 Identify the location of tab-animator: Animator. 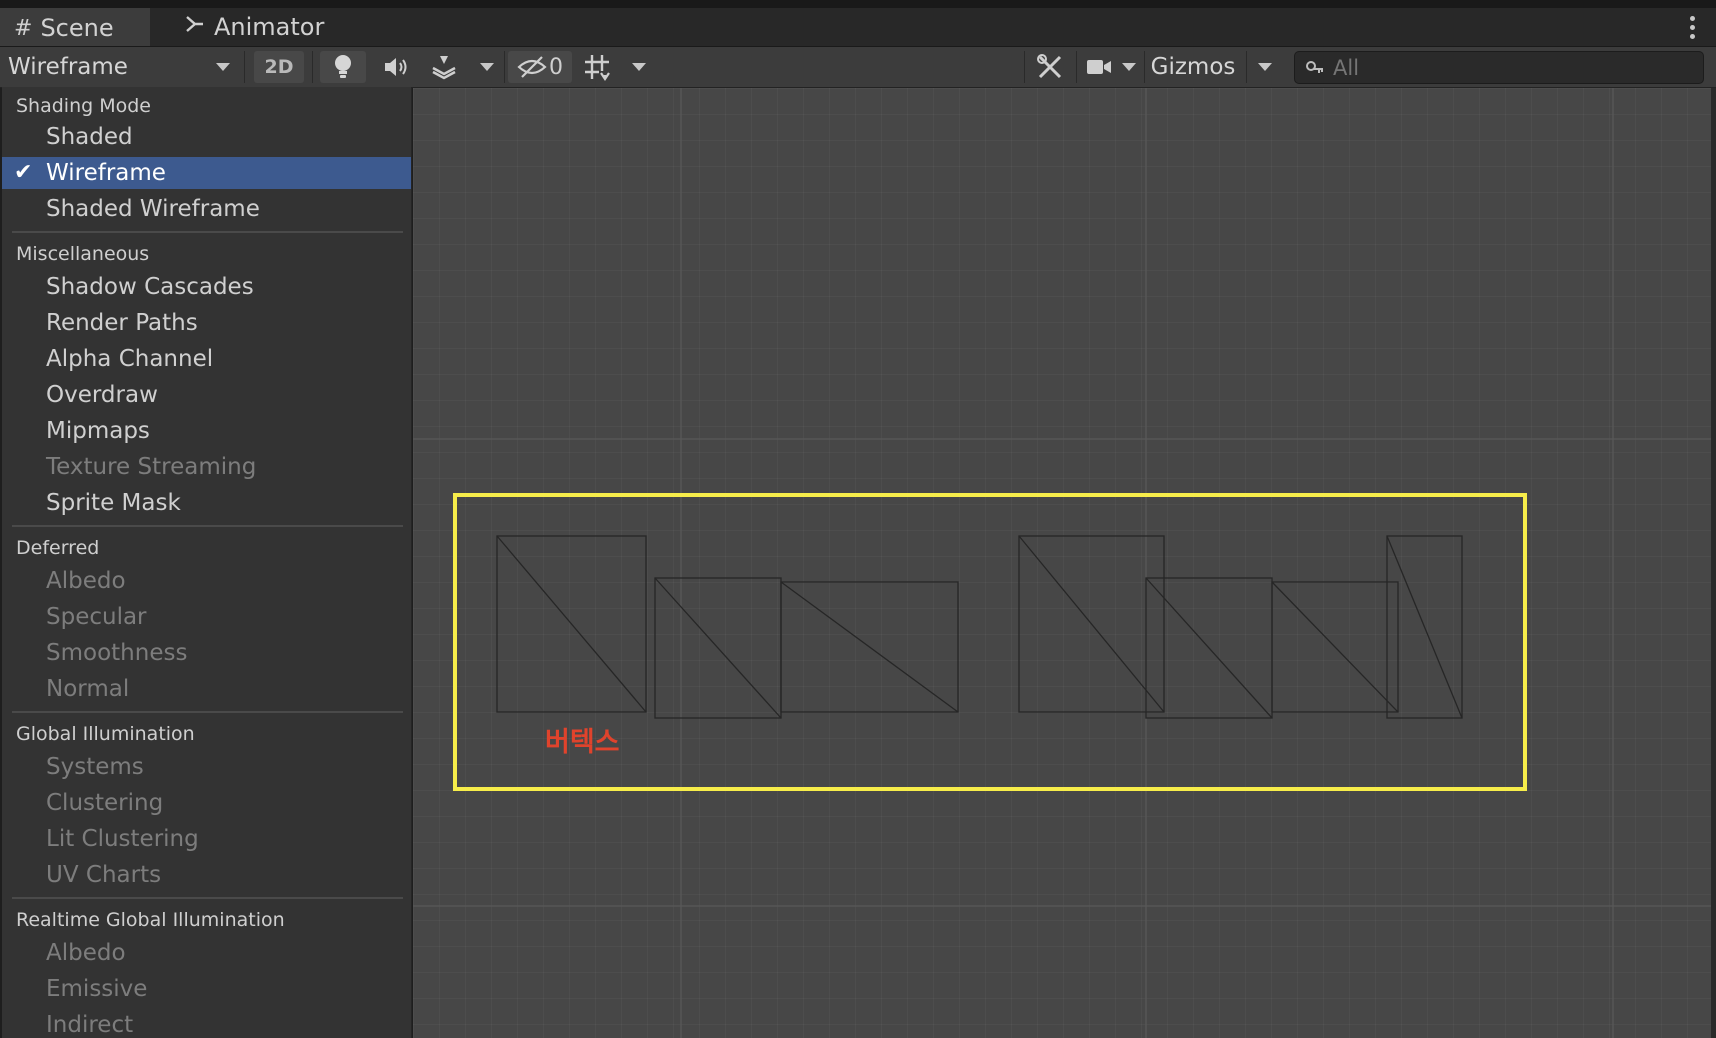
(247, 27).